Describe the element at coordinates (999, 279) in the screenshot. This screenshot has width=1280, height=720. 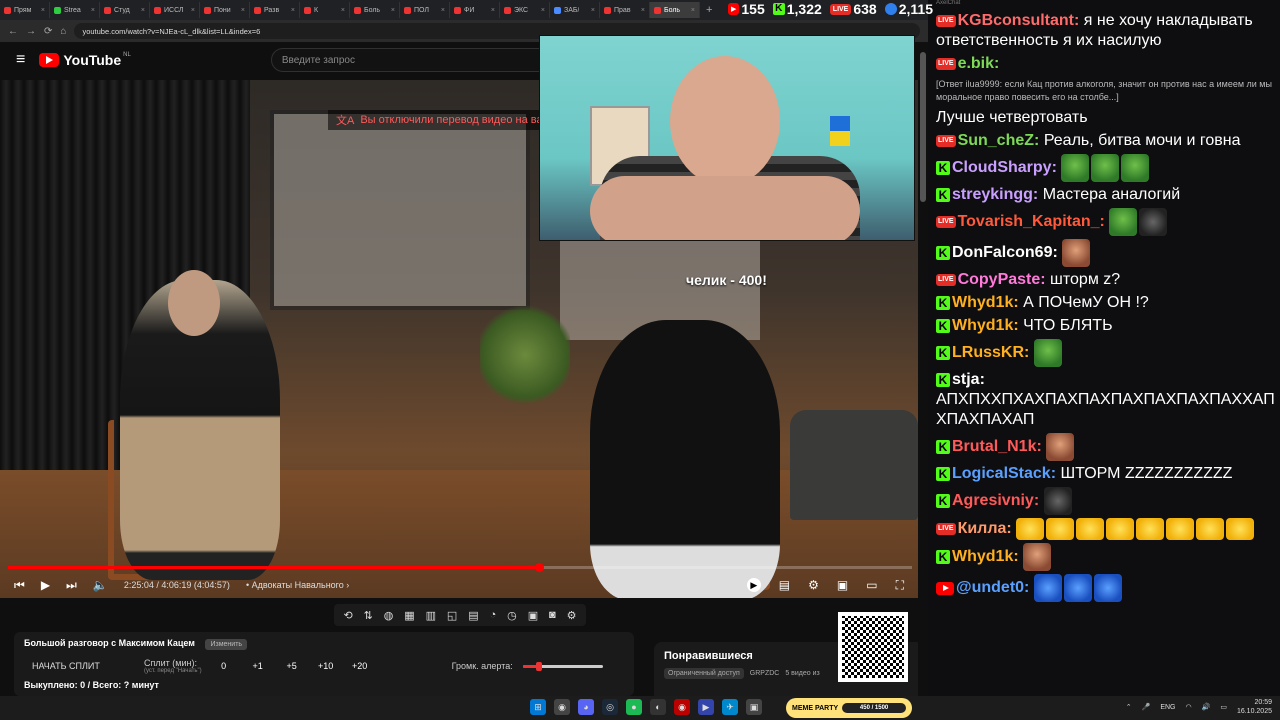
I see `chat-username: CopyPaste` at that location.